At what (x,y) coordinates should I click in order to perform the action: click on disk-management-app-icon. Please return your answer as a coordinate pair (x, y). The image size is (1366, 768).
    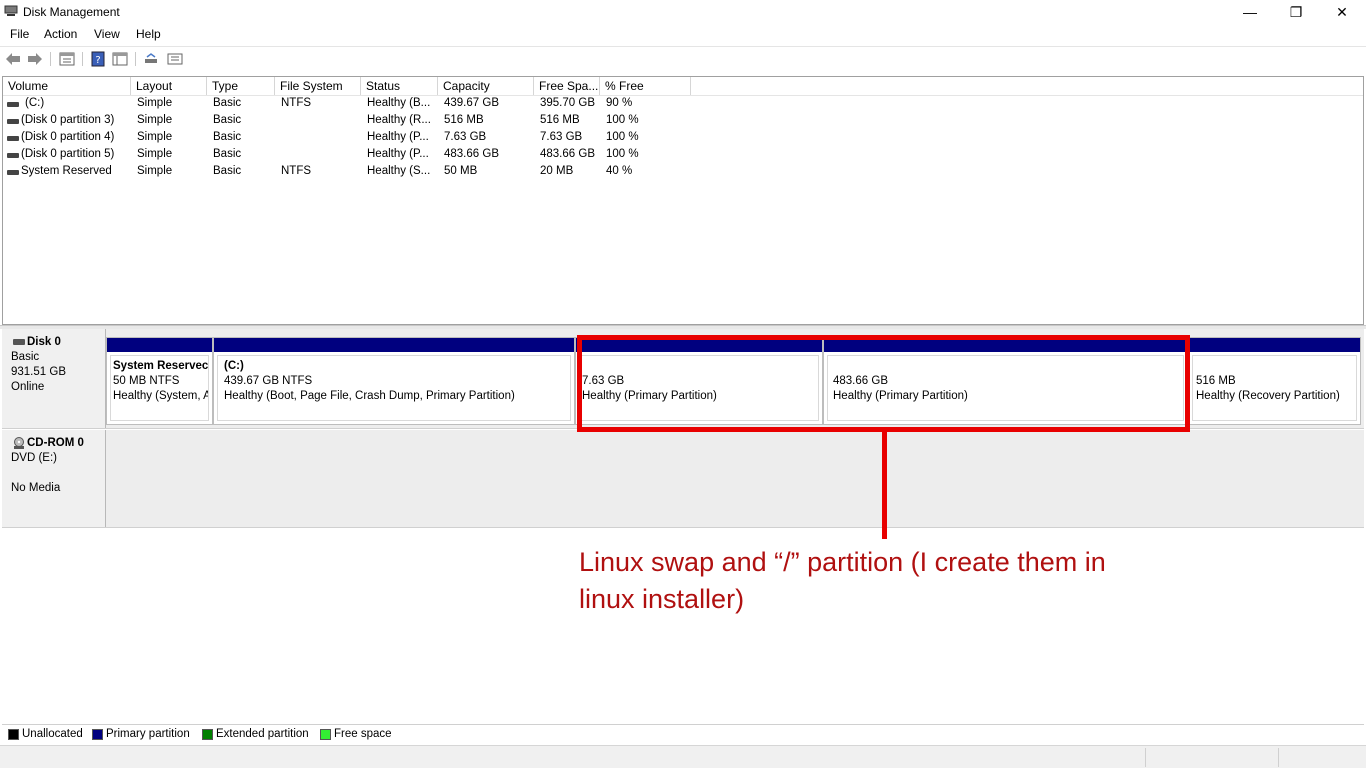
    Looking at the image, I should click on (11, 10).